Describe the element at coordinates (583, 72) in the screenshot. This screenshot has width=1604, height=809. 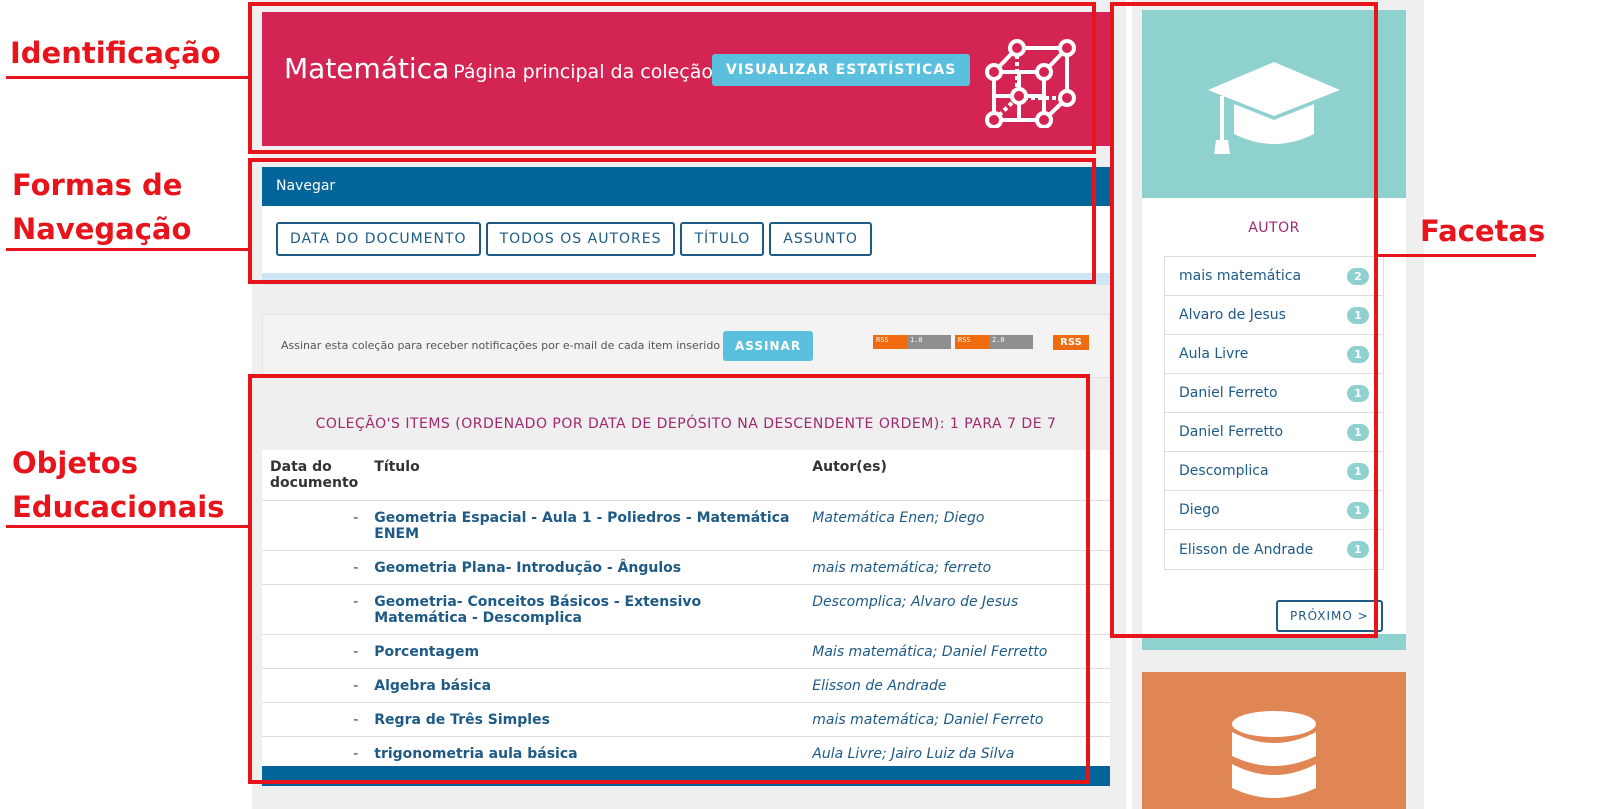
I see `collection-subtitle: Página principal da coleção` at that location.